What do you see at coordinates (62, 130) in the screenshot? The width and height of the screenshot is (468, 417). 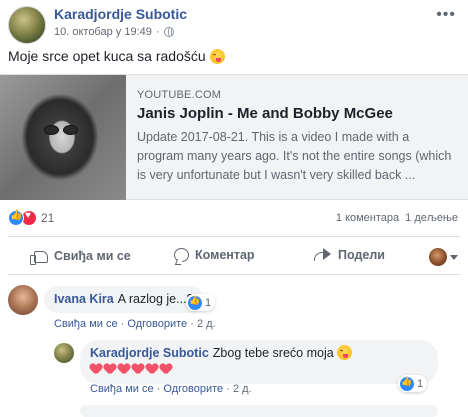 I see `thumbnail-glasses-shape` at bounding box center [62, 130].